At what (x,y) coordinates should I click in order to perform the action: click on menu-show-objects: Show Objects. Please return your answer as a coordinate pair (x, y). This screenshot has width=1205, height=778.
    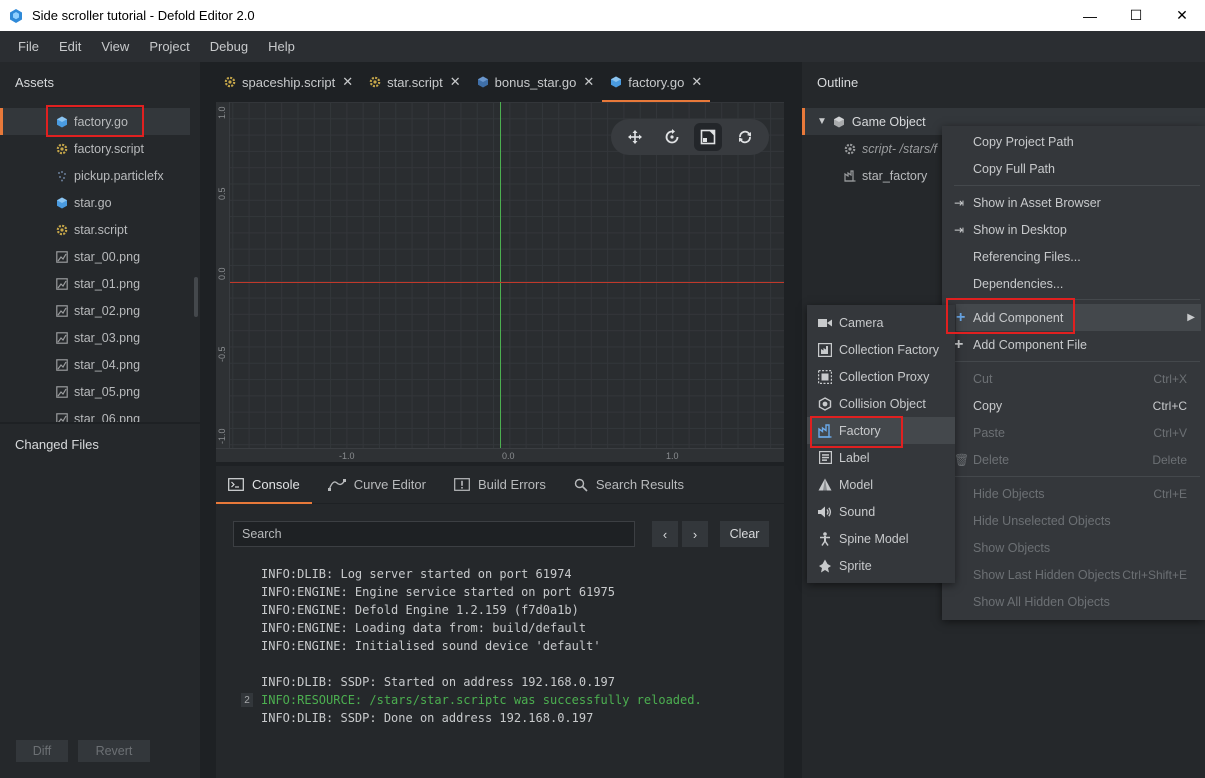
    Looking at the image, I should click on (1012, 547).